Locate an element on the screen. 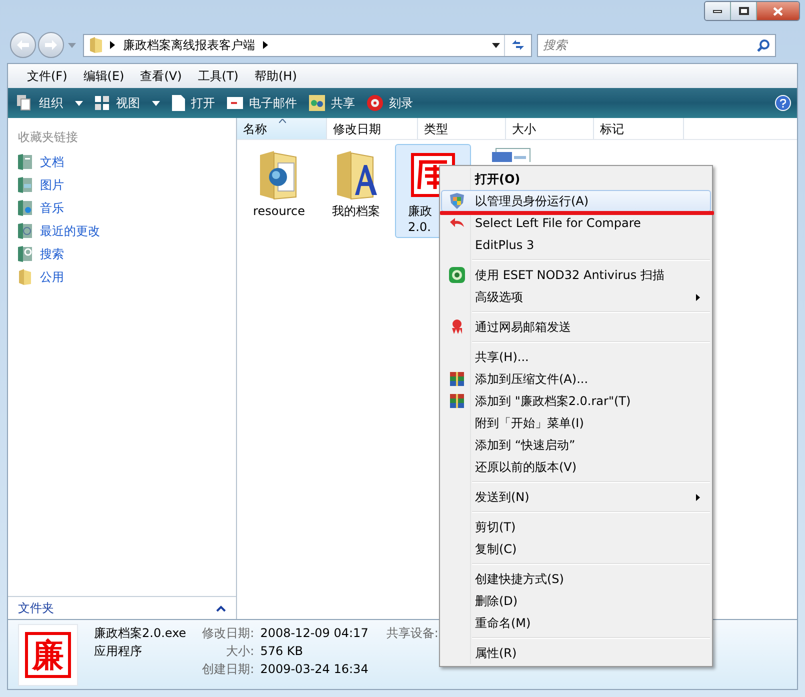  column-header: 大小 is located at coordinates (550, 128).